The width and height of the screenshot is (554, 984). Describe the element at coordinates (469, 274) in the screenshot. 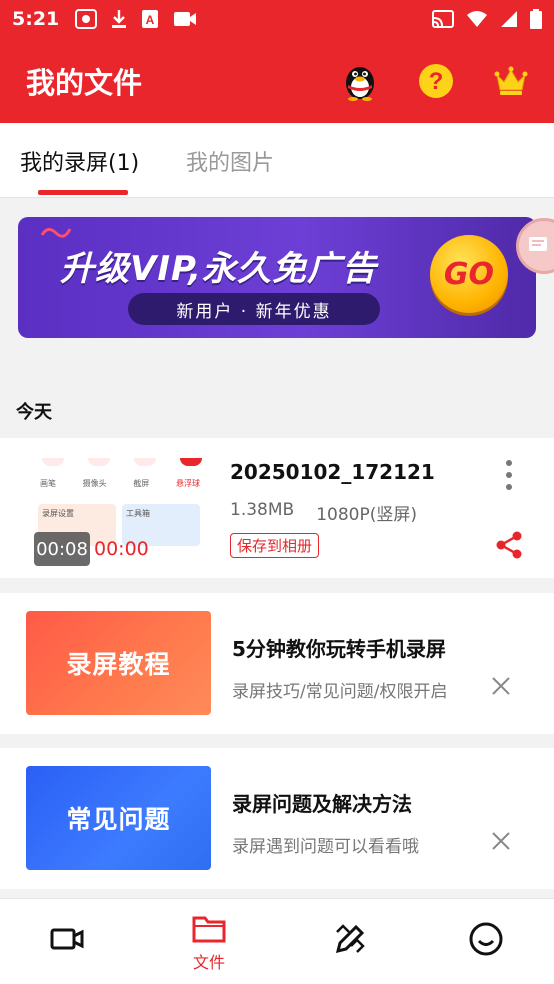

I see `banner-go-button: GO` at that location.